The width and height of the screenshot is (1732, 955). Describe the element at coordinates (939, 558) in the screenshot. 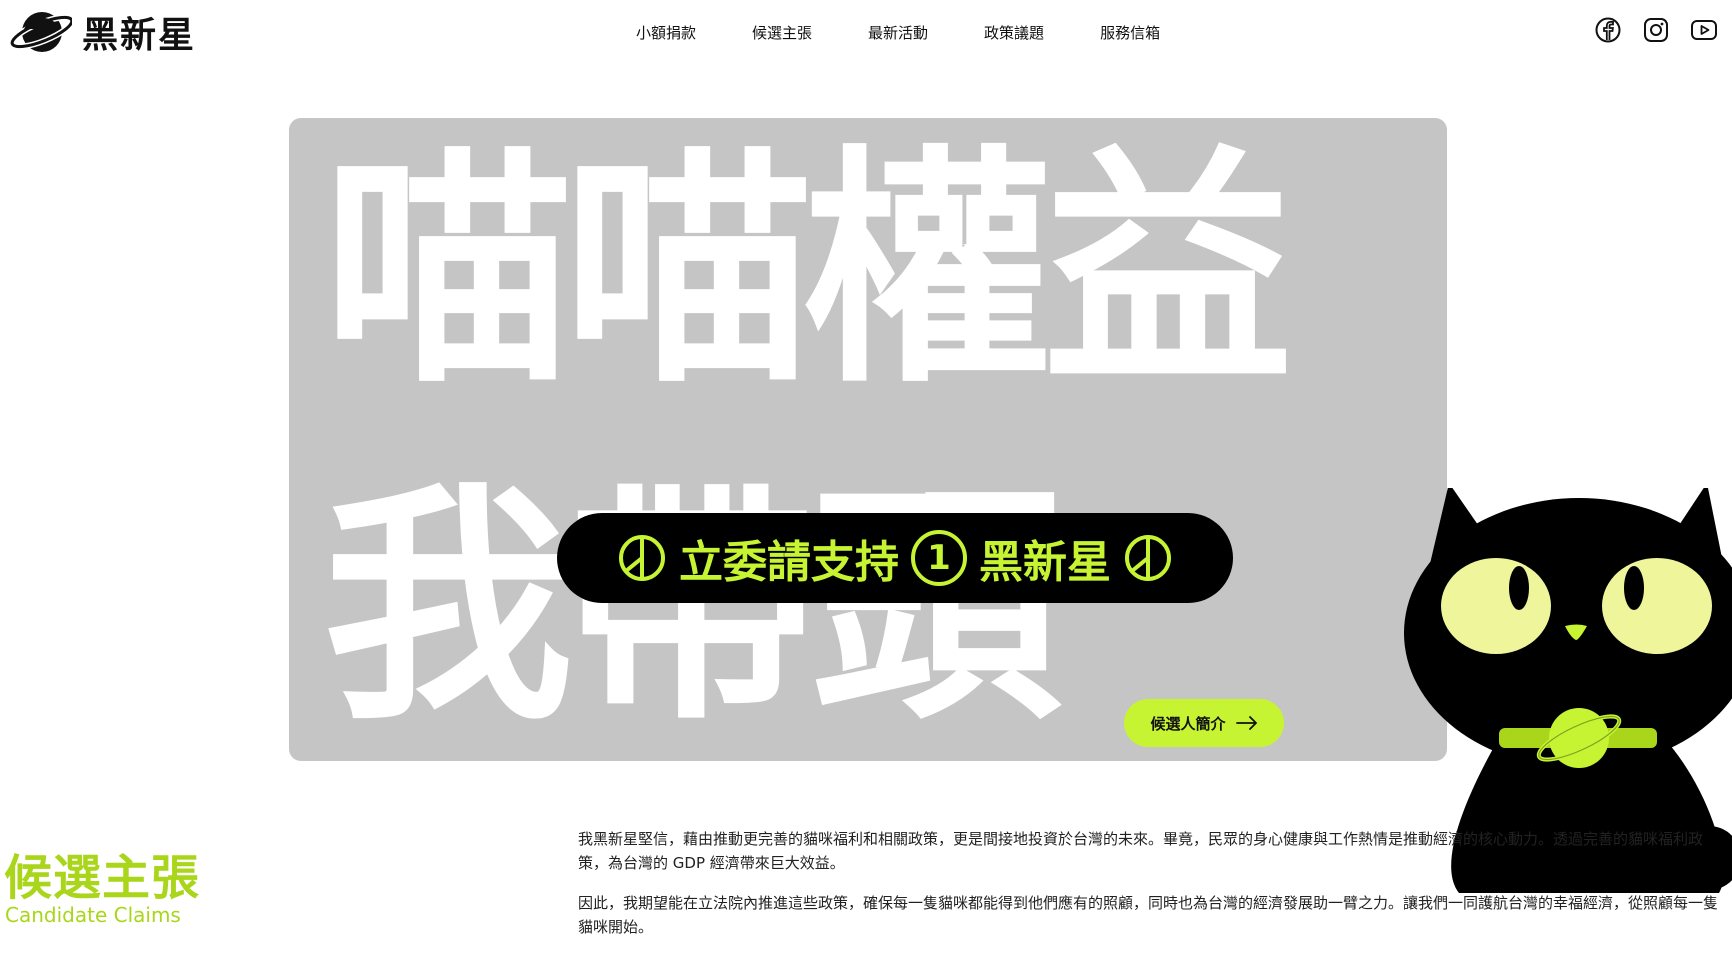

I see `candidate-number-badge: 1` at that location.